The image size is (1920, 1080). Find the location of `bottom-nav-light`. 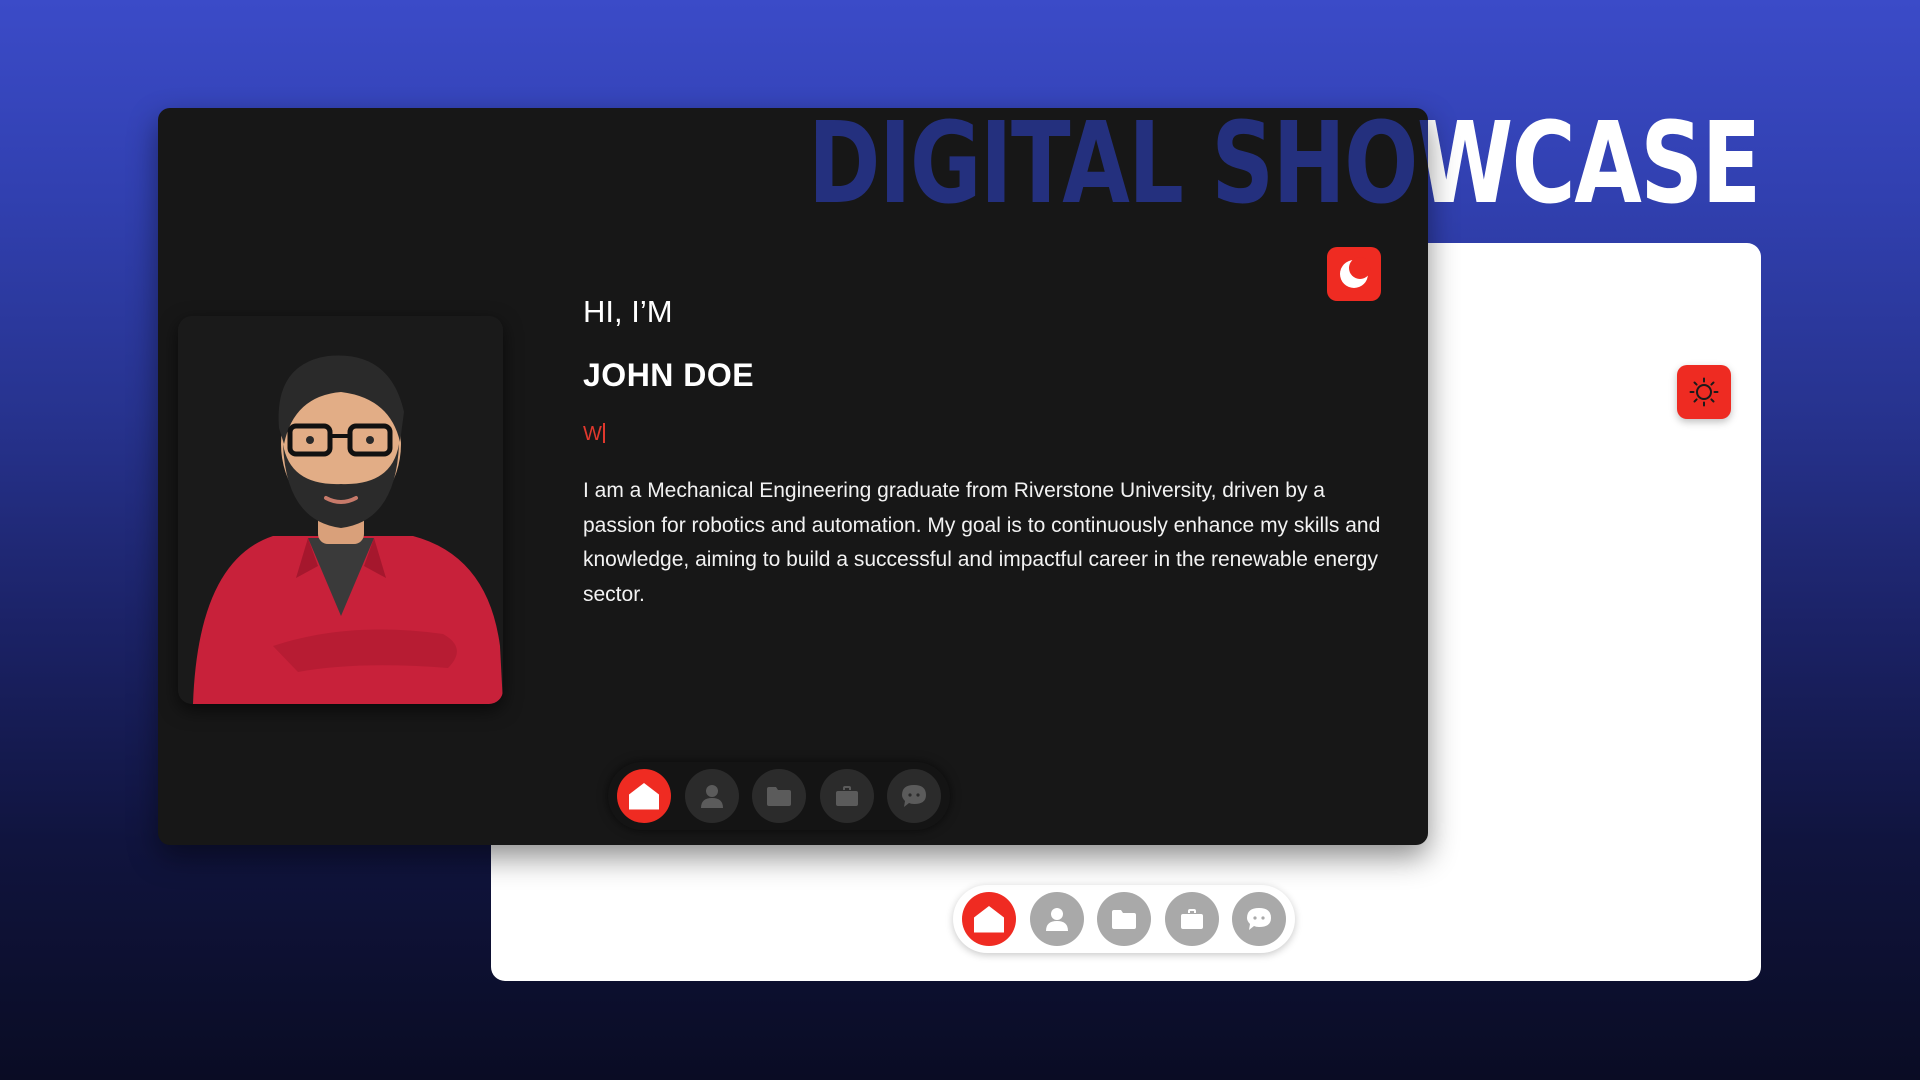

bottom-nav-light is located at coordinates (1124, 919).